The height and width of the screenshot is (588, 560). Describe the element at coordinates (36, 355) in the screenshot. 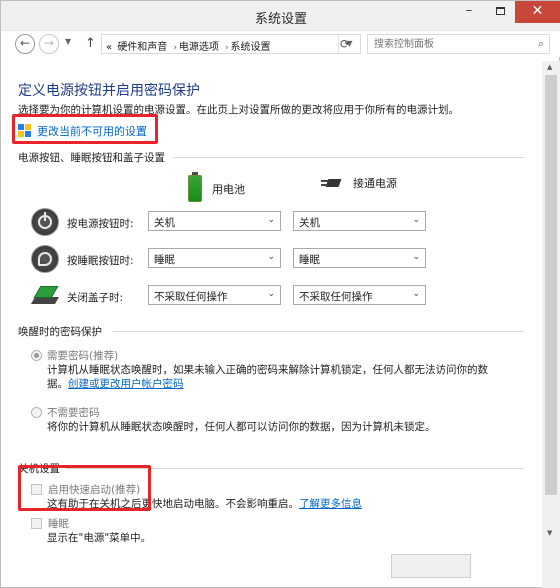

I see `radio-selected-icon` at that location.